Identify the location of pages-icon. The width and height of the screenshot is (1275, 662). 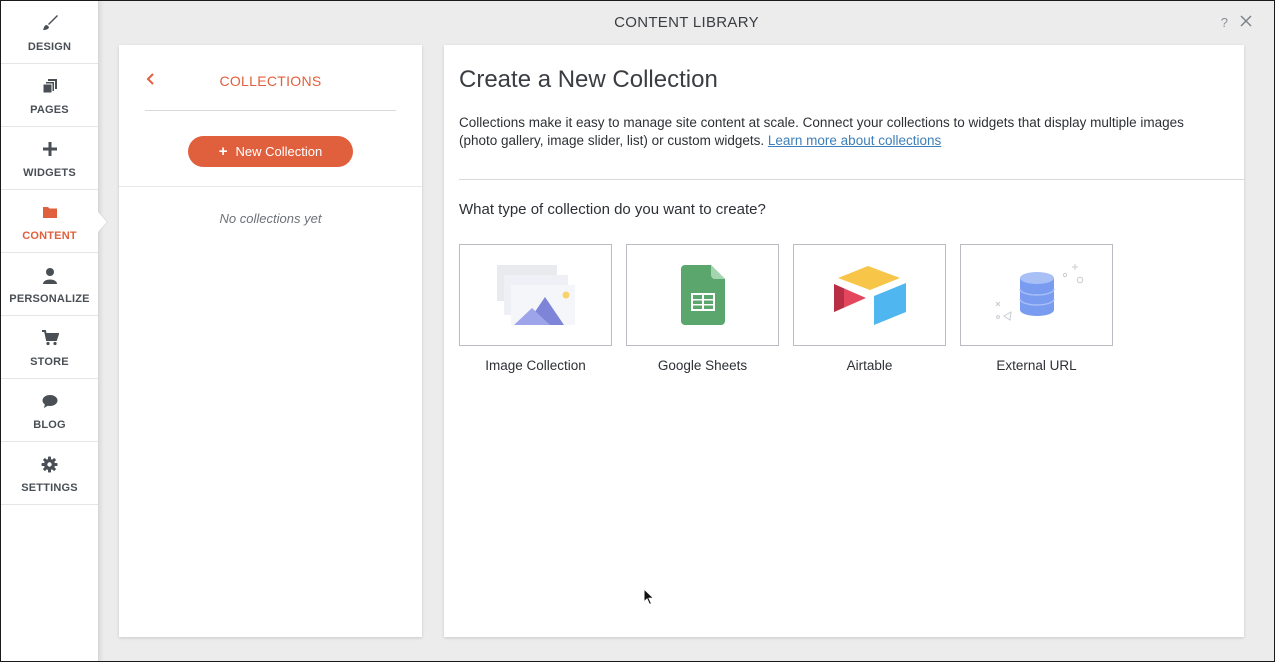
(50, 86).